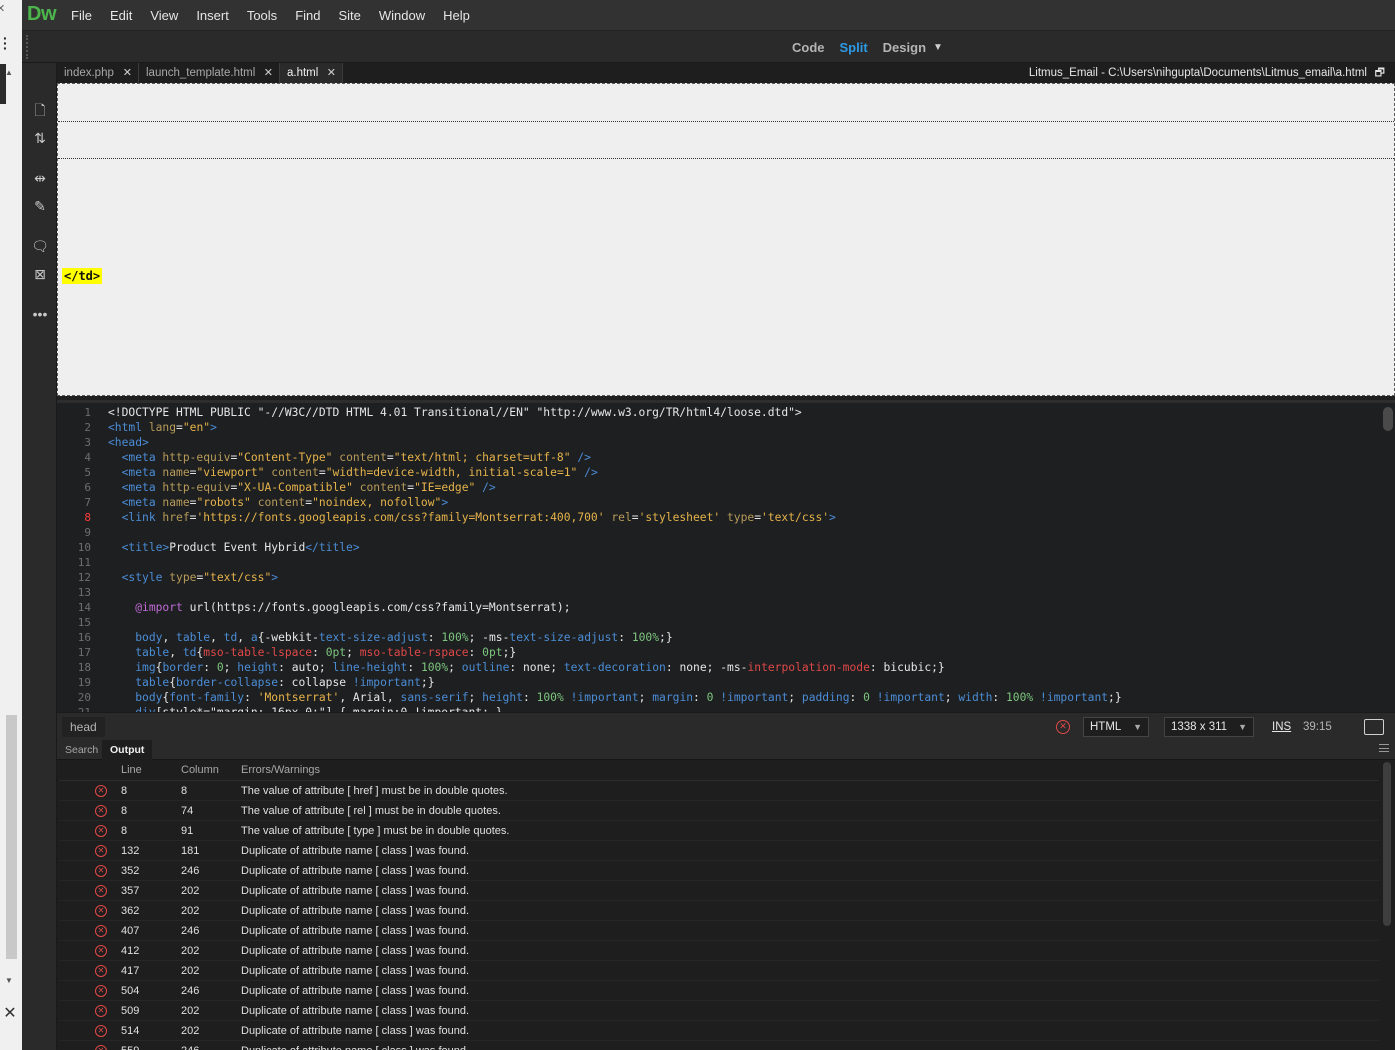  What do you see at coordinates (9, 980) in the screenshot?
I see `scroll-down-icon: ▼` at bounding box center [9, 980].